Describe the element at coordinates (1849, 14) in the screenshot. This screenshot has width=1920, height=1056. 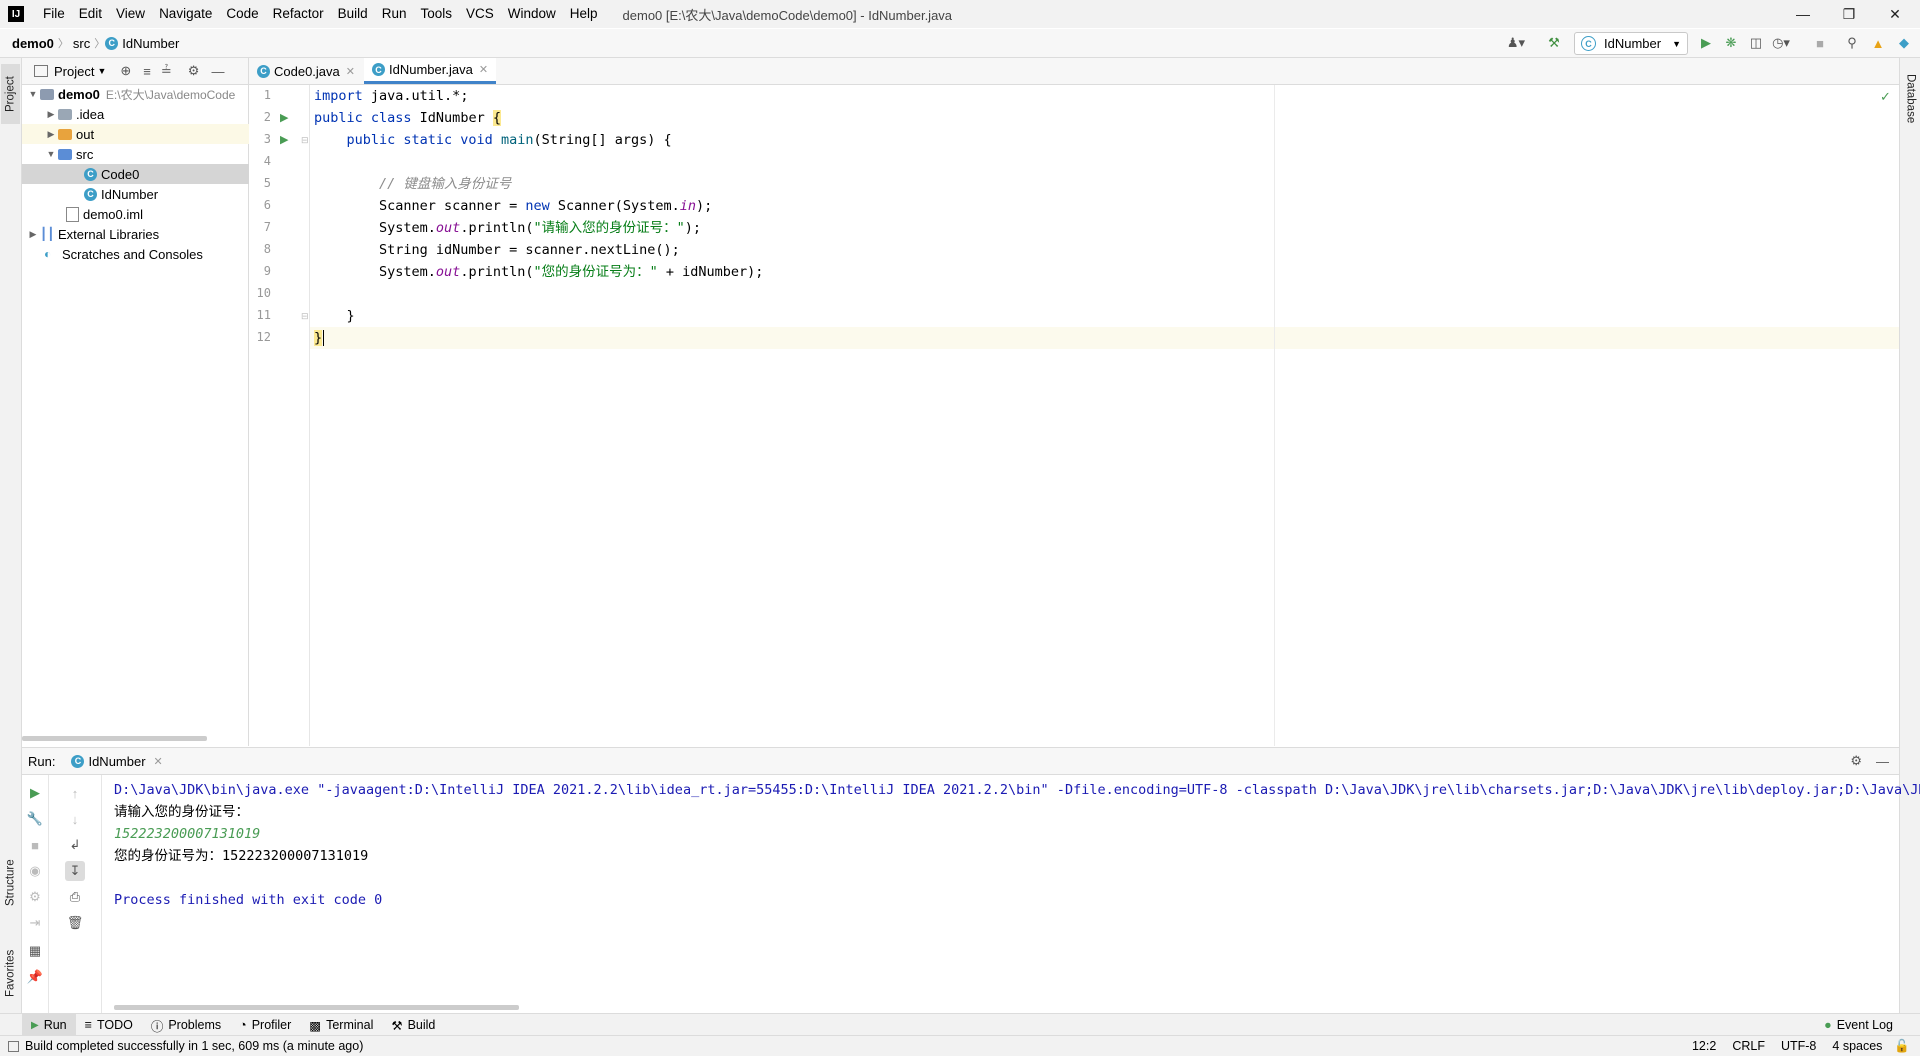
I see `restore-button: ❐` at that location.